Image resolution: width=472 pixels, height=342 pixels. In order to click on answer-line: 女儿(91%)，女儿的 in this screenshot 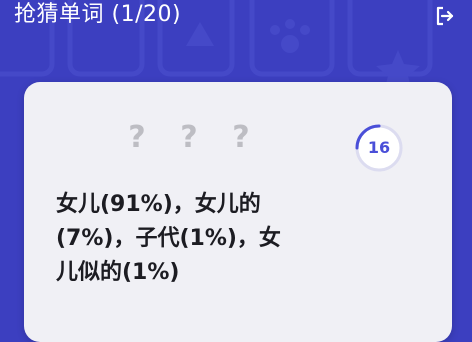, I will do `click(158, 204)`.